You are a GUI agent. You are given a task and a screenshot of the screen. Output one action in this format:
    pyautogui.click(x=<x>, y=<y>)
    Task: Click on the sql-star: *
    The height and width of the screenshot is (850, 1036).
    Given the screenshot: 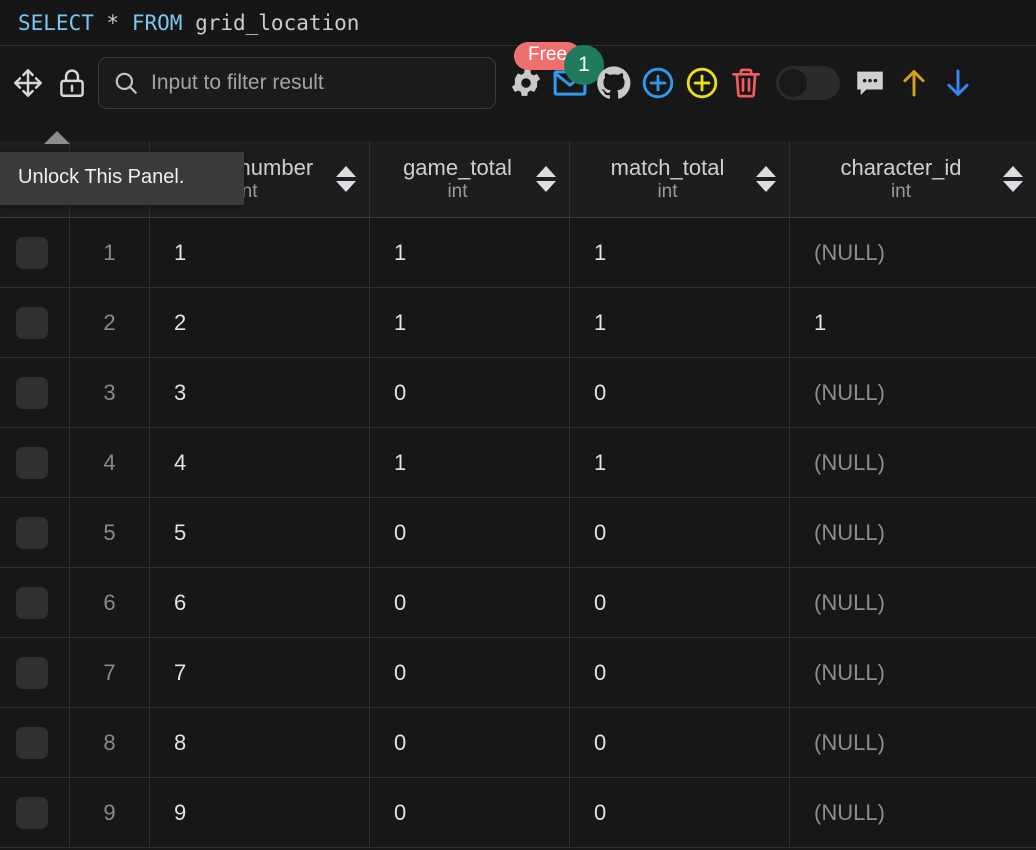 What is the action you would take?
    pyautogui.click(x=113, y=22)
    